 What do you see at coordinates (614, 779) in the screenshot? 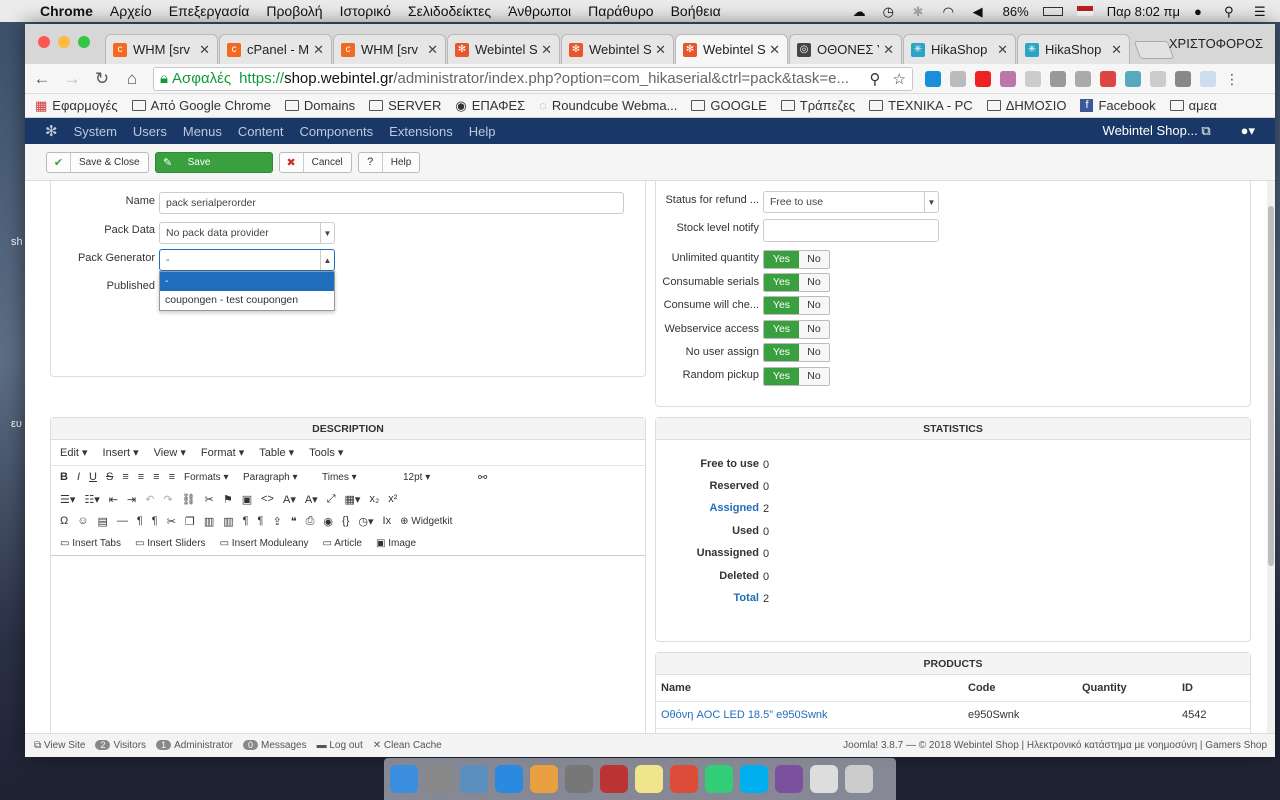
I see `photo-booth-icon` at bounding box center [614, 779].